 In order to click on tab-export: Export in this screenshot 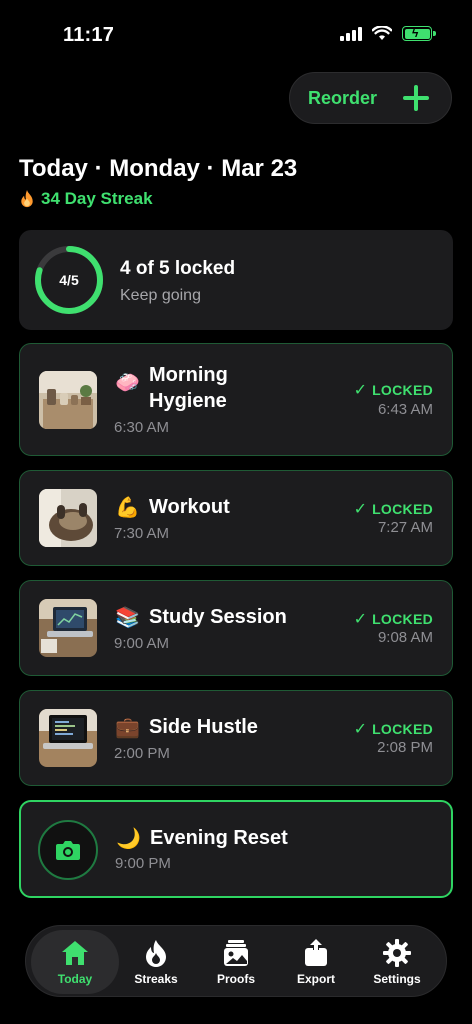, I will do `click(316, 962)`.